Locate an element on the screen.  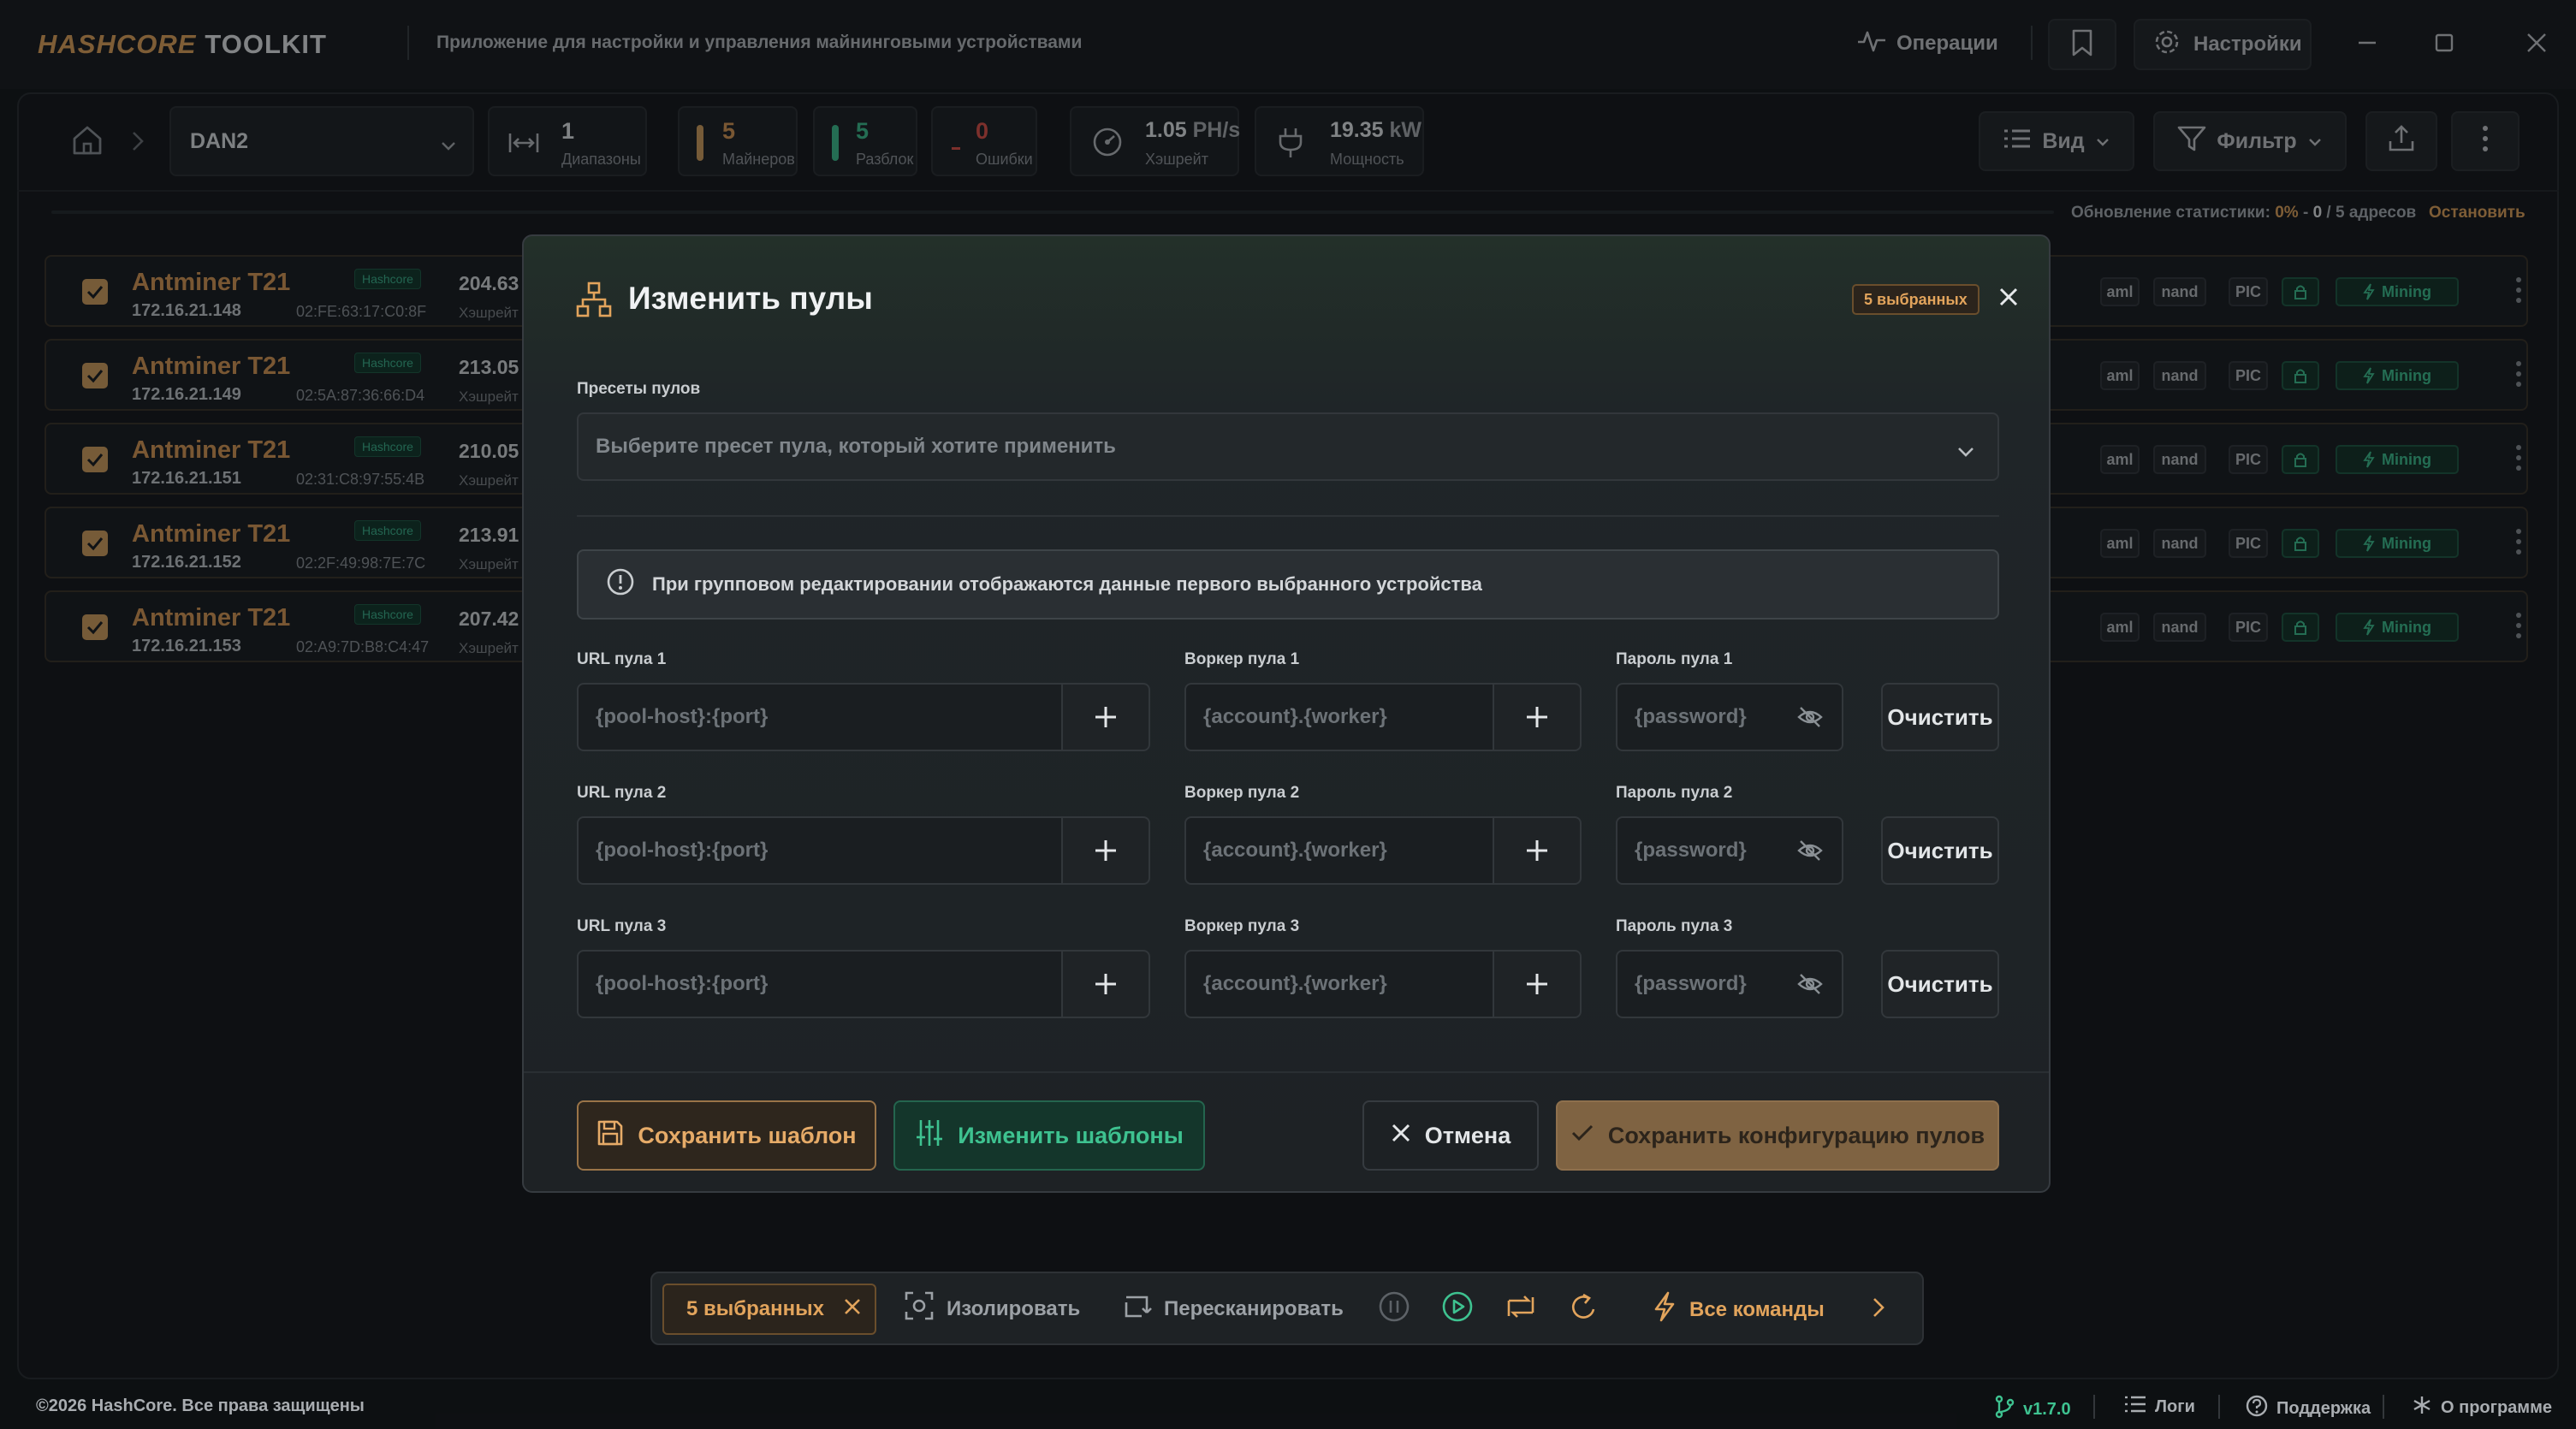
edit-templates-button: Изменить шаблоны is located at coordinates (1049, 1135).